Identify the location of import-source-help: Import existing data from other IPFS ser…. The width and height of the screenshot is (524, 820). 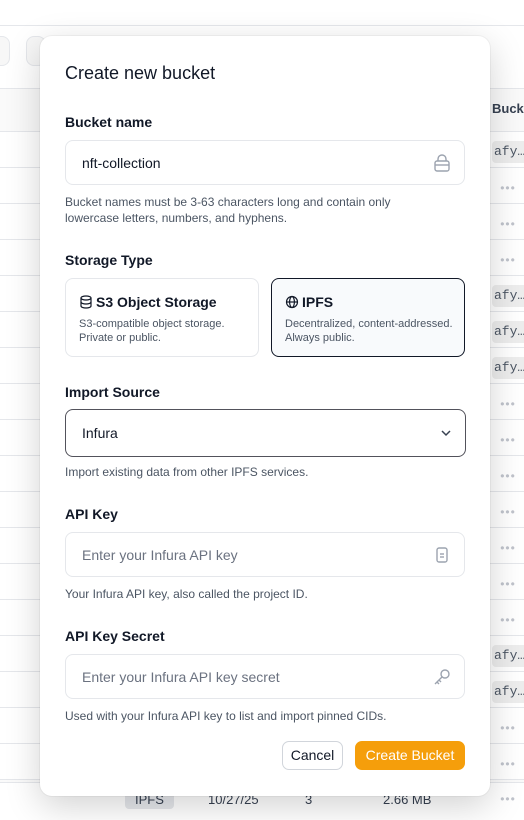
(187, 472).